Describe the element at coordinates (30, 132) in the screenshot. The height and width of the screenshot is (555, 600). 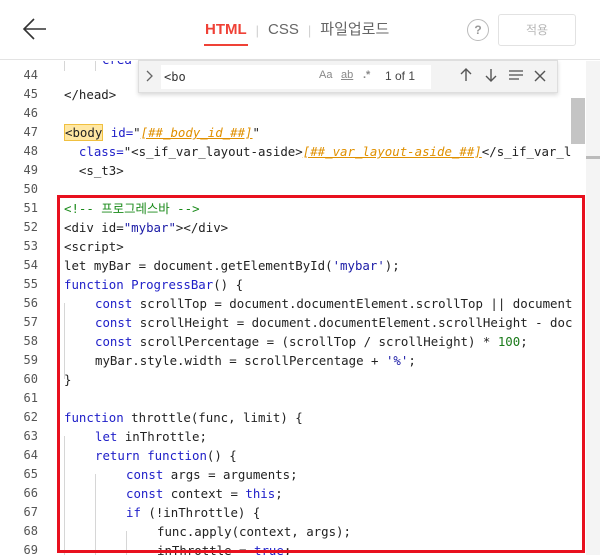
I see `line-number: 47` at that location.